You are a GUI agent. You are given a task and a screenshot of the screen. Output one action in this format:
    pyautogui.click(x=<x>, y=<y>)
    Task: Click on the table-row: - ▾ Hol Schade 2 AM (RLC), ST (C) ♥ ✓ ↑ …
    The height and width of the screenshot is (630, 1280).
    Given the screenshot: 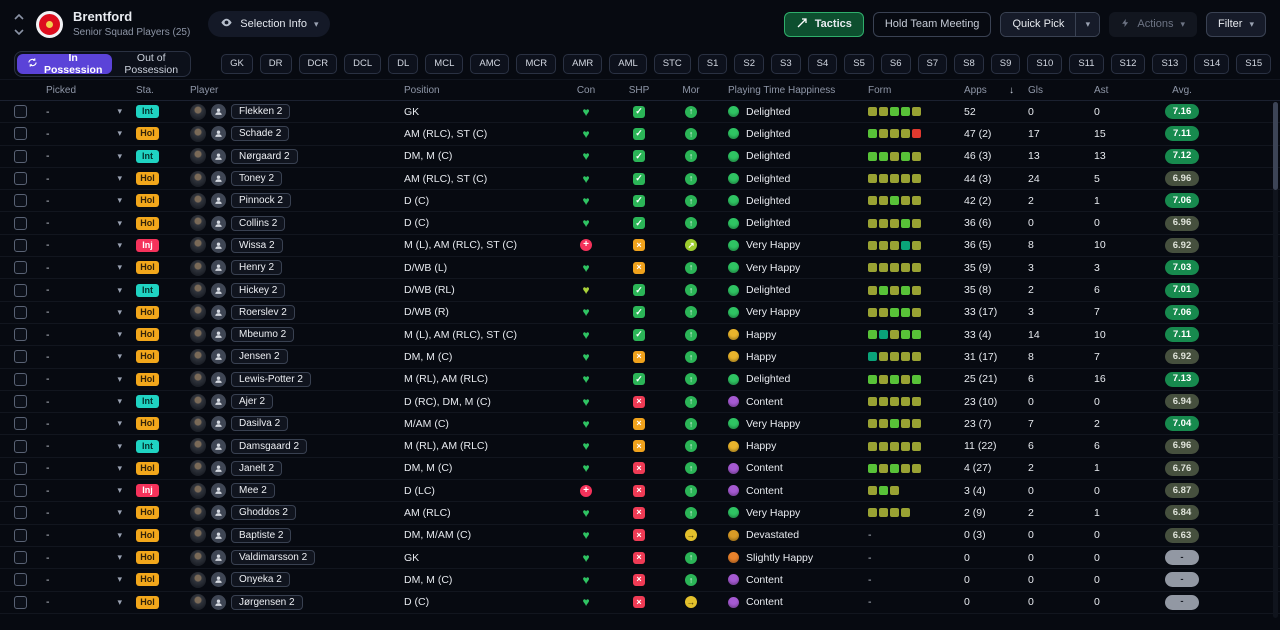 What is the action you would take?
    pyautogui.click(x=640, y=134)
    